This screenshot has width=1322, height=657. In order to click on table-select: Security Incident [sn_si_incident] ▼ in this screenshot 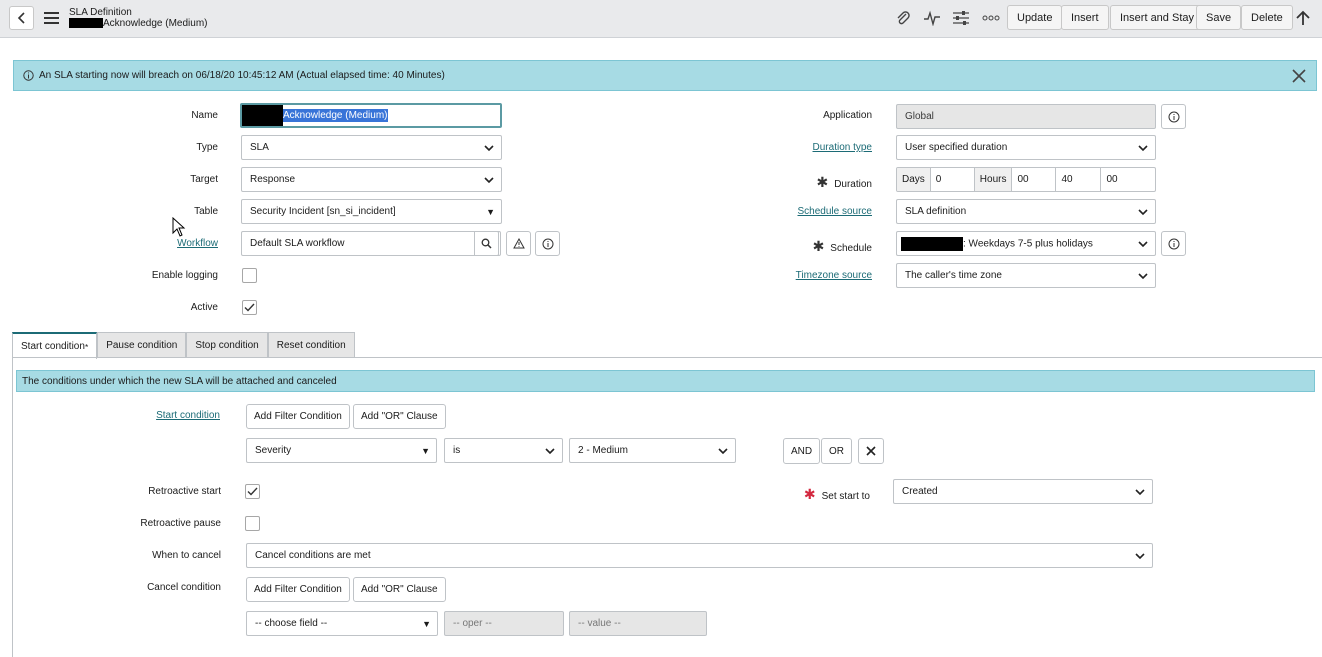, I will do `click(371, 211)`.